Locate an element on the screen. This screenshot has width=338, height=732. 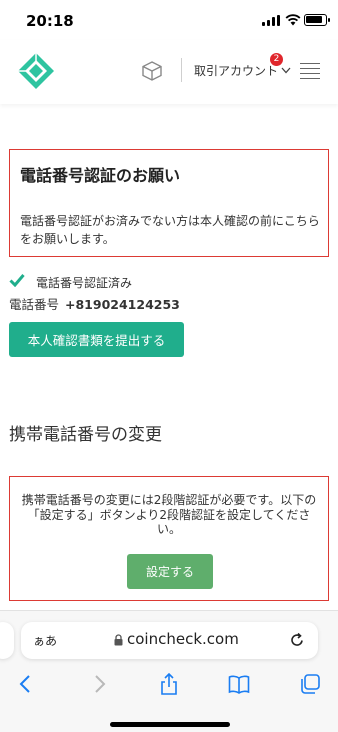
status-bar: 20:18 is located at coordinates (169, 20).